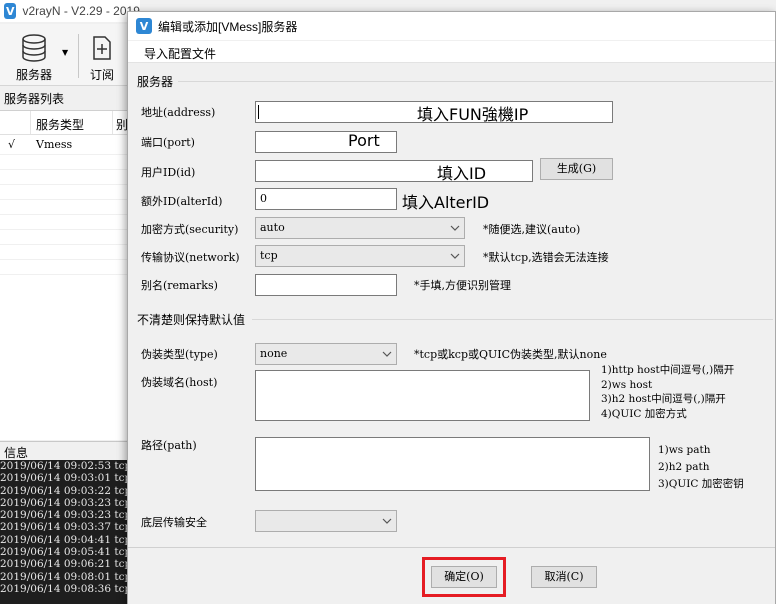 This screenshot has height=604, width=776. What do you see at coordinates (70, 55) in the screenshot?
I see `main-toolbar: 服务器 ▼ 订阅` at bounding box center [70, 55].